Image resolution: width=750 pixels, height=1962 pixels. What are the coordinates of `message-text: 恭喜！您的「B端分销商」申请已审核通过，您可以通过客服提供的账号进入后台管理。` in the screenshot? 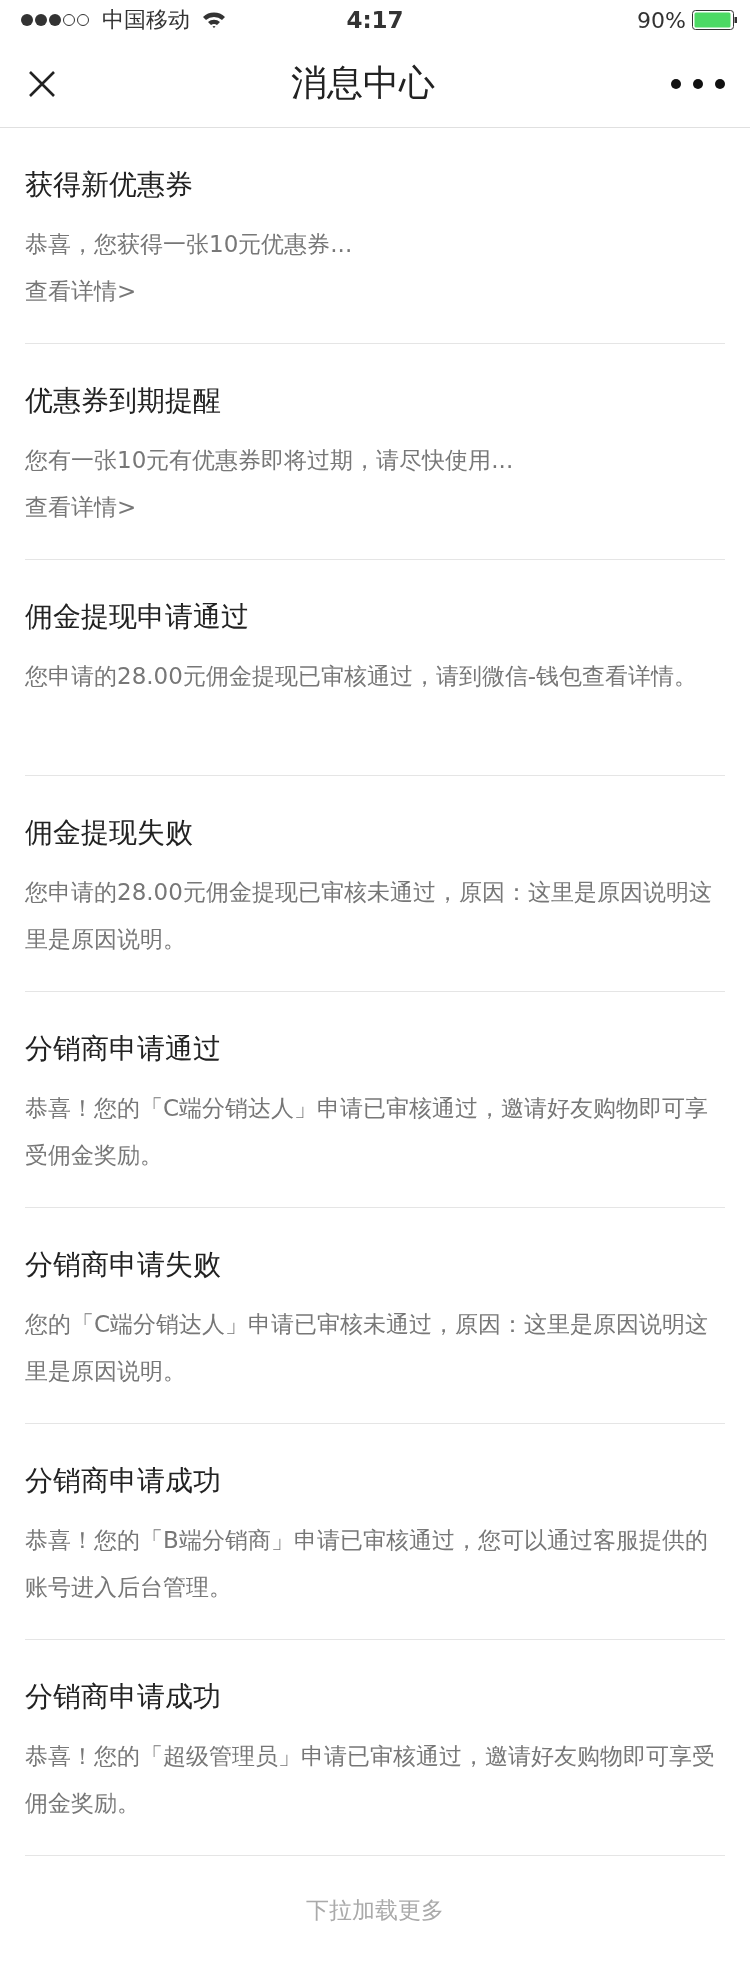 It's located at (367, 1564).